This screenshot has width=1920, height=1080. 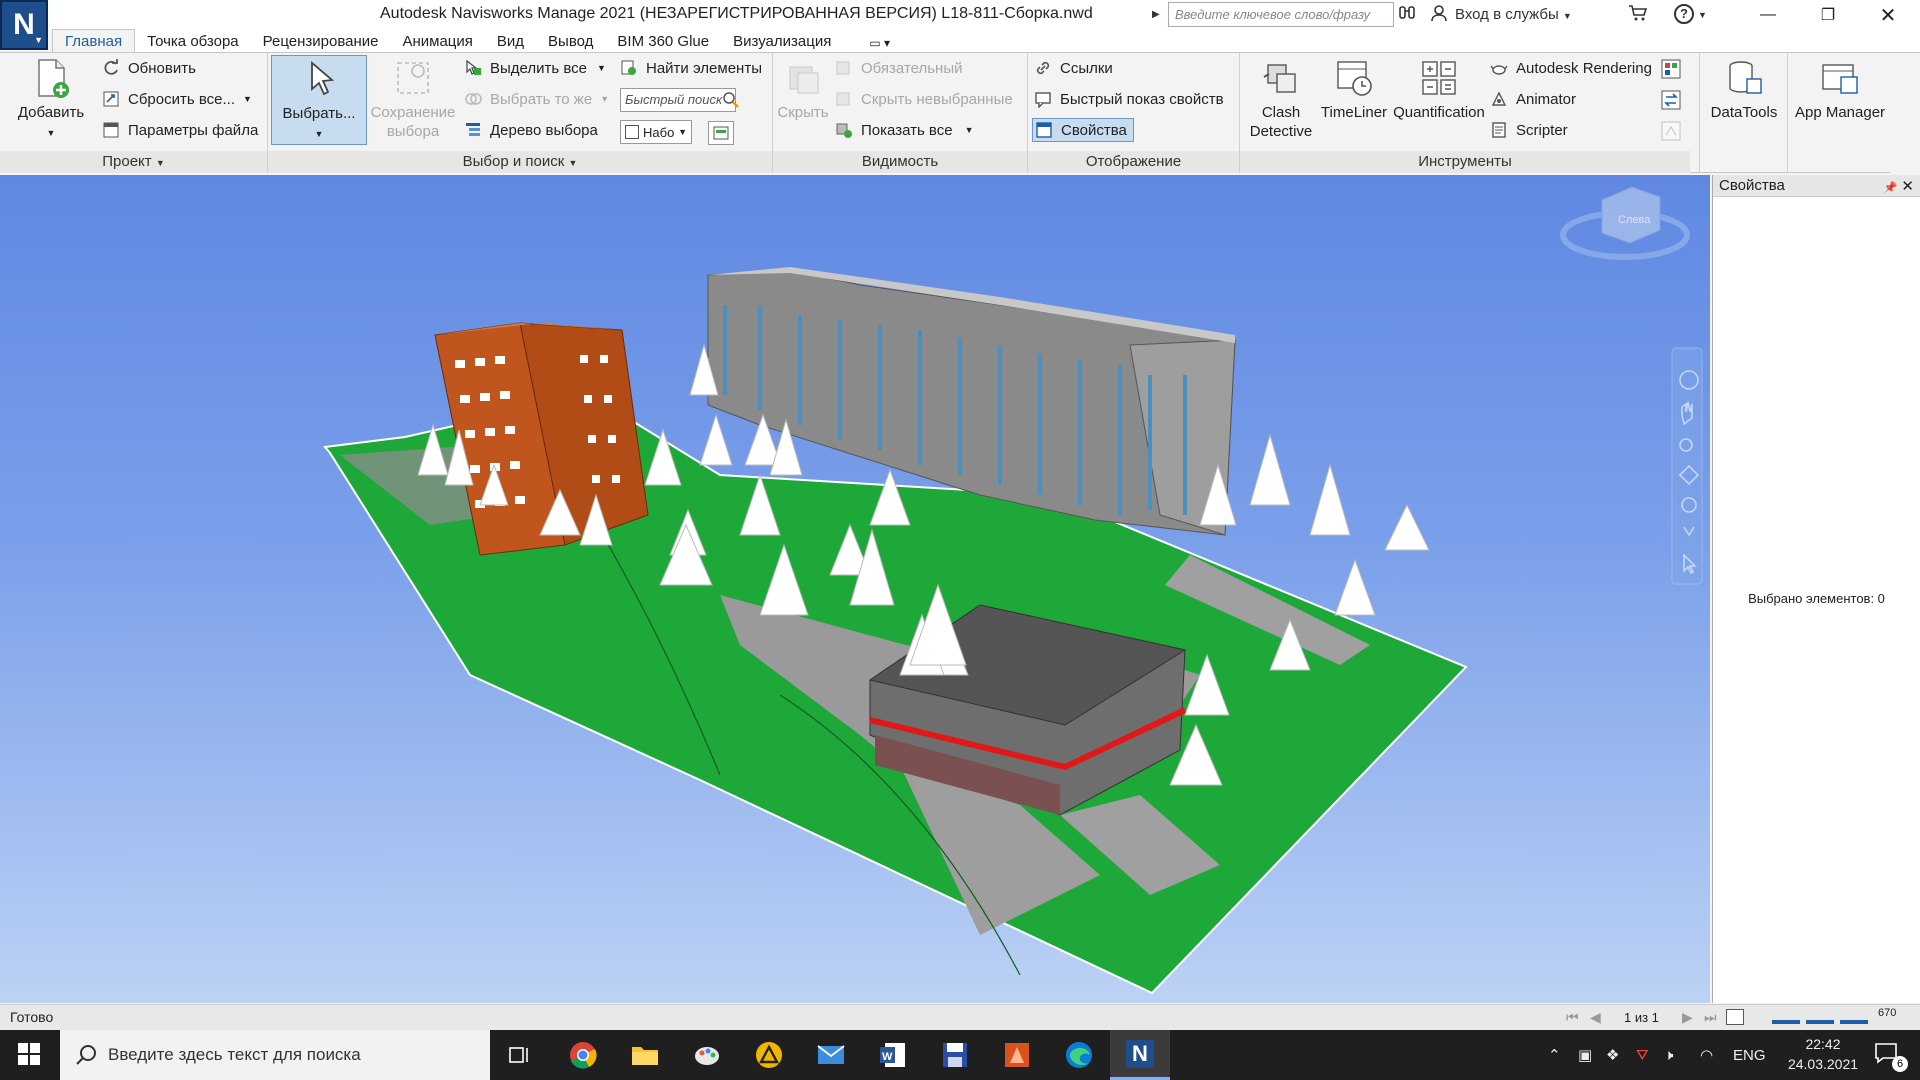 I want to click on page-indicator: 1 из 1, so click(x=1641, y=1017).